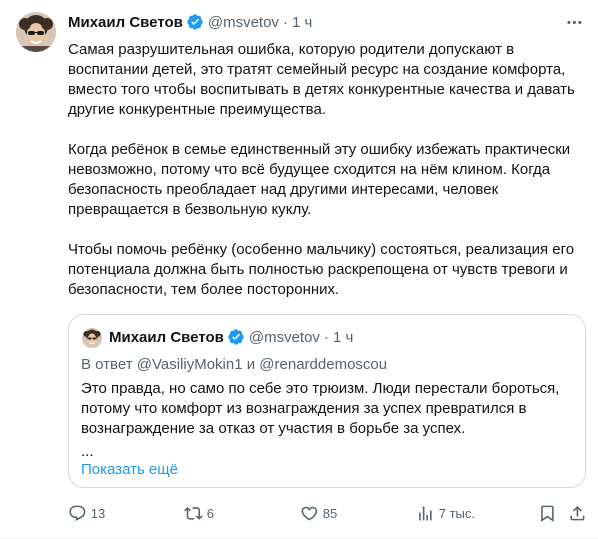 The image size is (598, 539). I want to click on author-name: Михаил Светов, so click(125, 22).